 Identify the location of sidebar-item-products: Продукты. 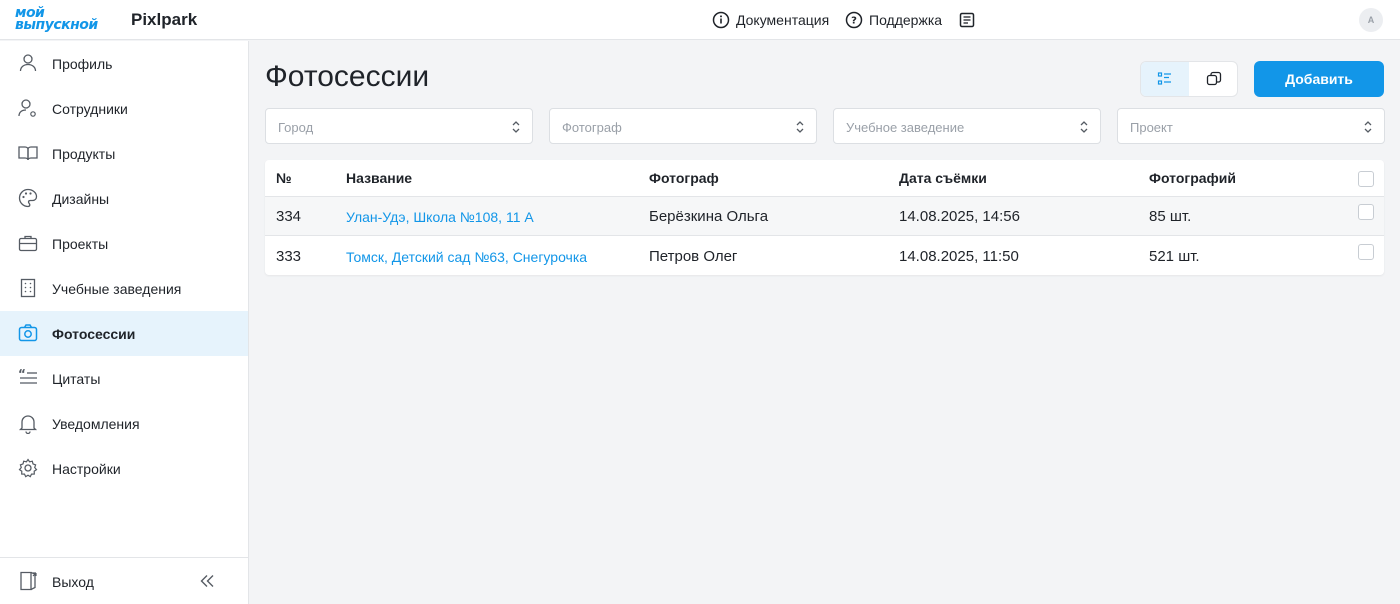
(124, 153).